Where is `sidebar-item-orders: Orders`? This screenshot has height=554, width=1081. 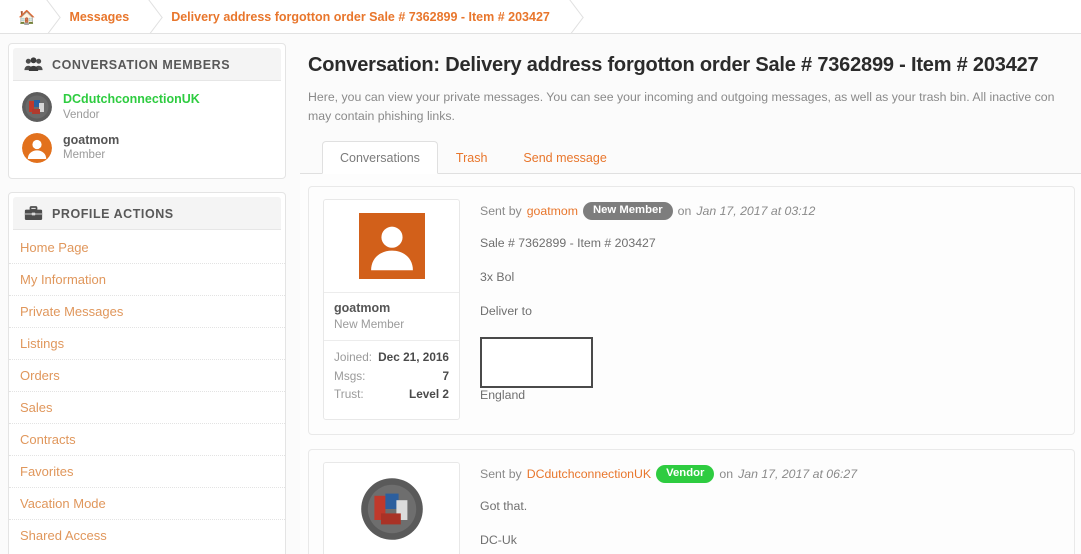
sidebar-item-orders: Orders is located at coordinates (147, 376).